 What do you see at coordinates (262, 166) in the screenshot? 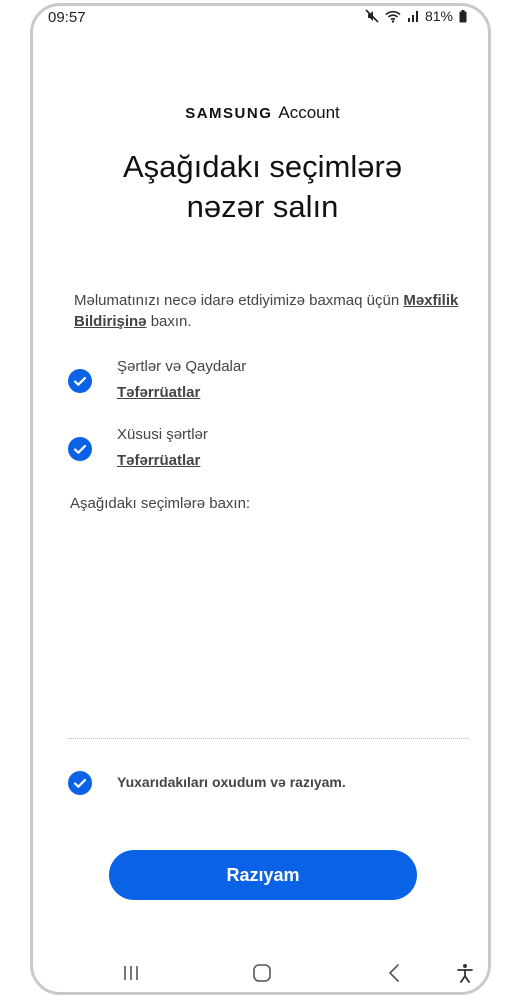
I see `page-title-line-1: Aşağıdakı seçimlərə` at bounding box center [262, 166].